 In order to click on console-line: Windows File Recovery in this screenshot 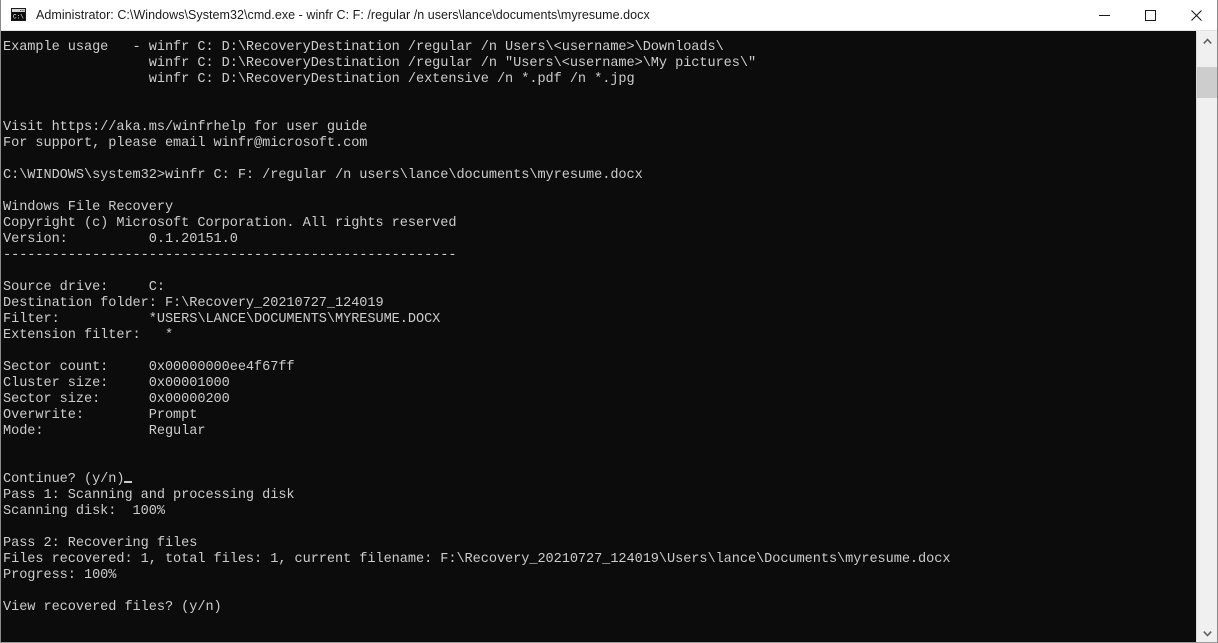, I will do `click(88, 207)`.